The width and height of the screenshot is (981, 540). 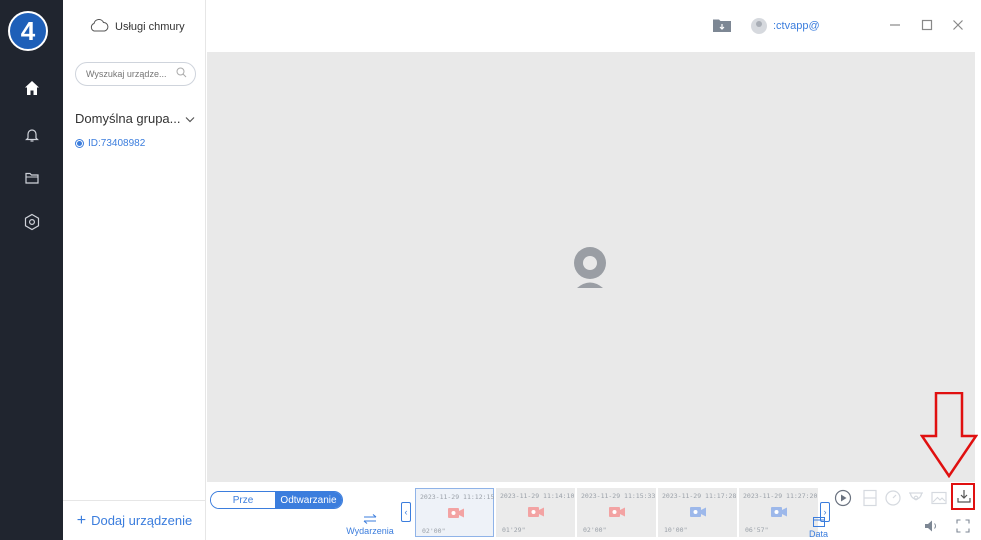 I want to click on play-icon, so click(x=843, y=498).